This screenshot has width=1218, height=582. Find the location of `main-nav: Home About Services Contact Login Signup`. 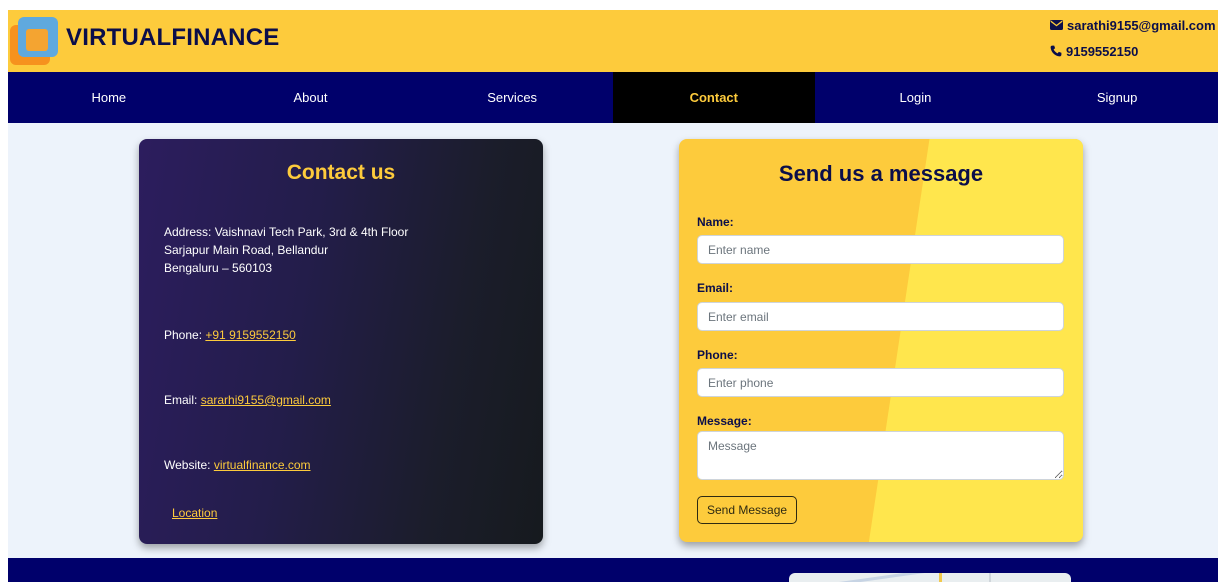

main-nav: Home About Services Contact Login Signup is located at coordinates (613, 97).